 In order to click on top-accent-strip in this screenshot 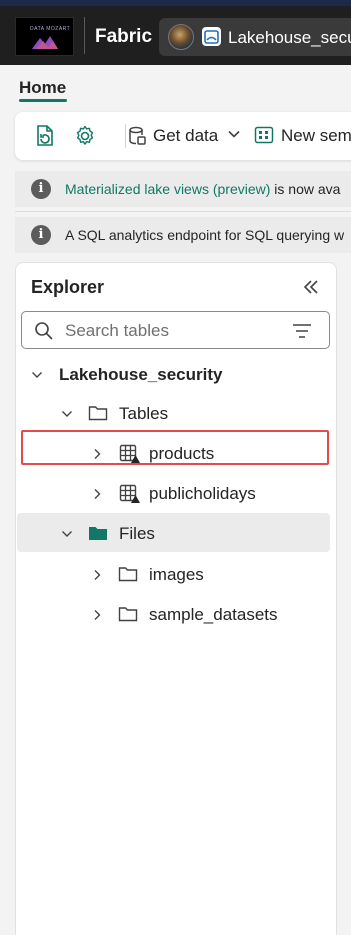, I will do `click(175, 3)`.